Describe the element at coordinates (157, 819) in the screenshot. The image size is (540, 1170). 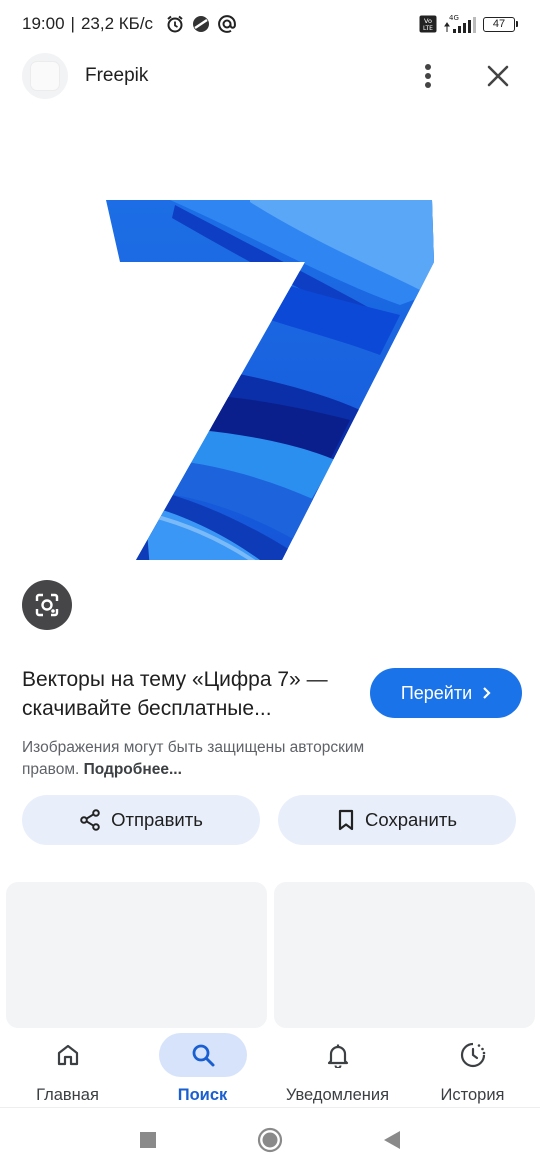
I see `share-label: Отправить` at that location.